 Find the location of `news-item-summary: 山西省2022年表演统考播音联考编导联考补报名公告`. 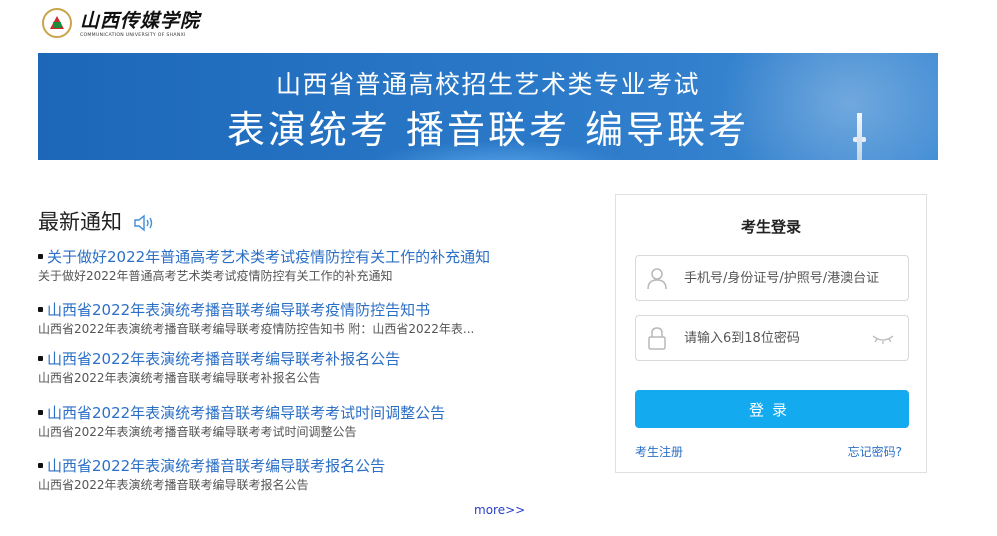

news-item-summary: 山西省2022年表演统考播音联考编导联考补报名公告 is located at coordinates (179, 378).